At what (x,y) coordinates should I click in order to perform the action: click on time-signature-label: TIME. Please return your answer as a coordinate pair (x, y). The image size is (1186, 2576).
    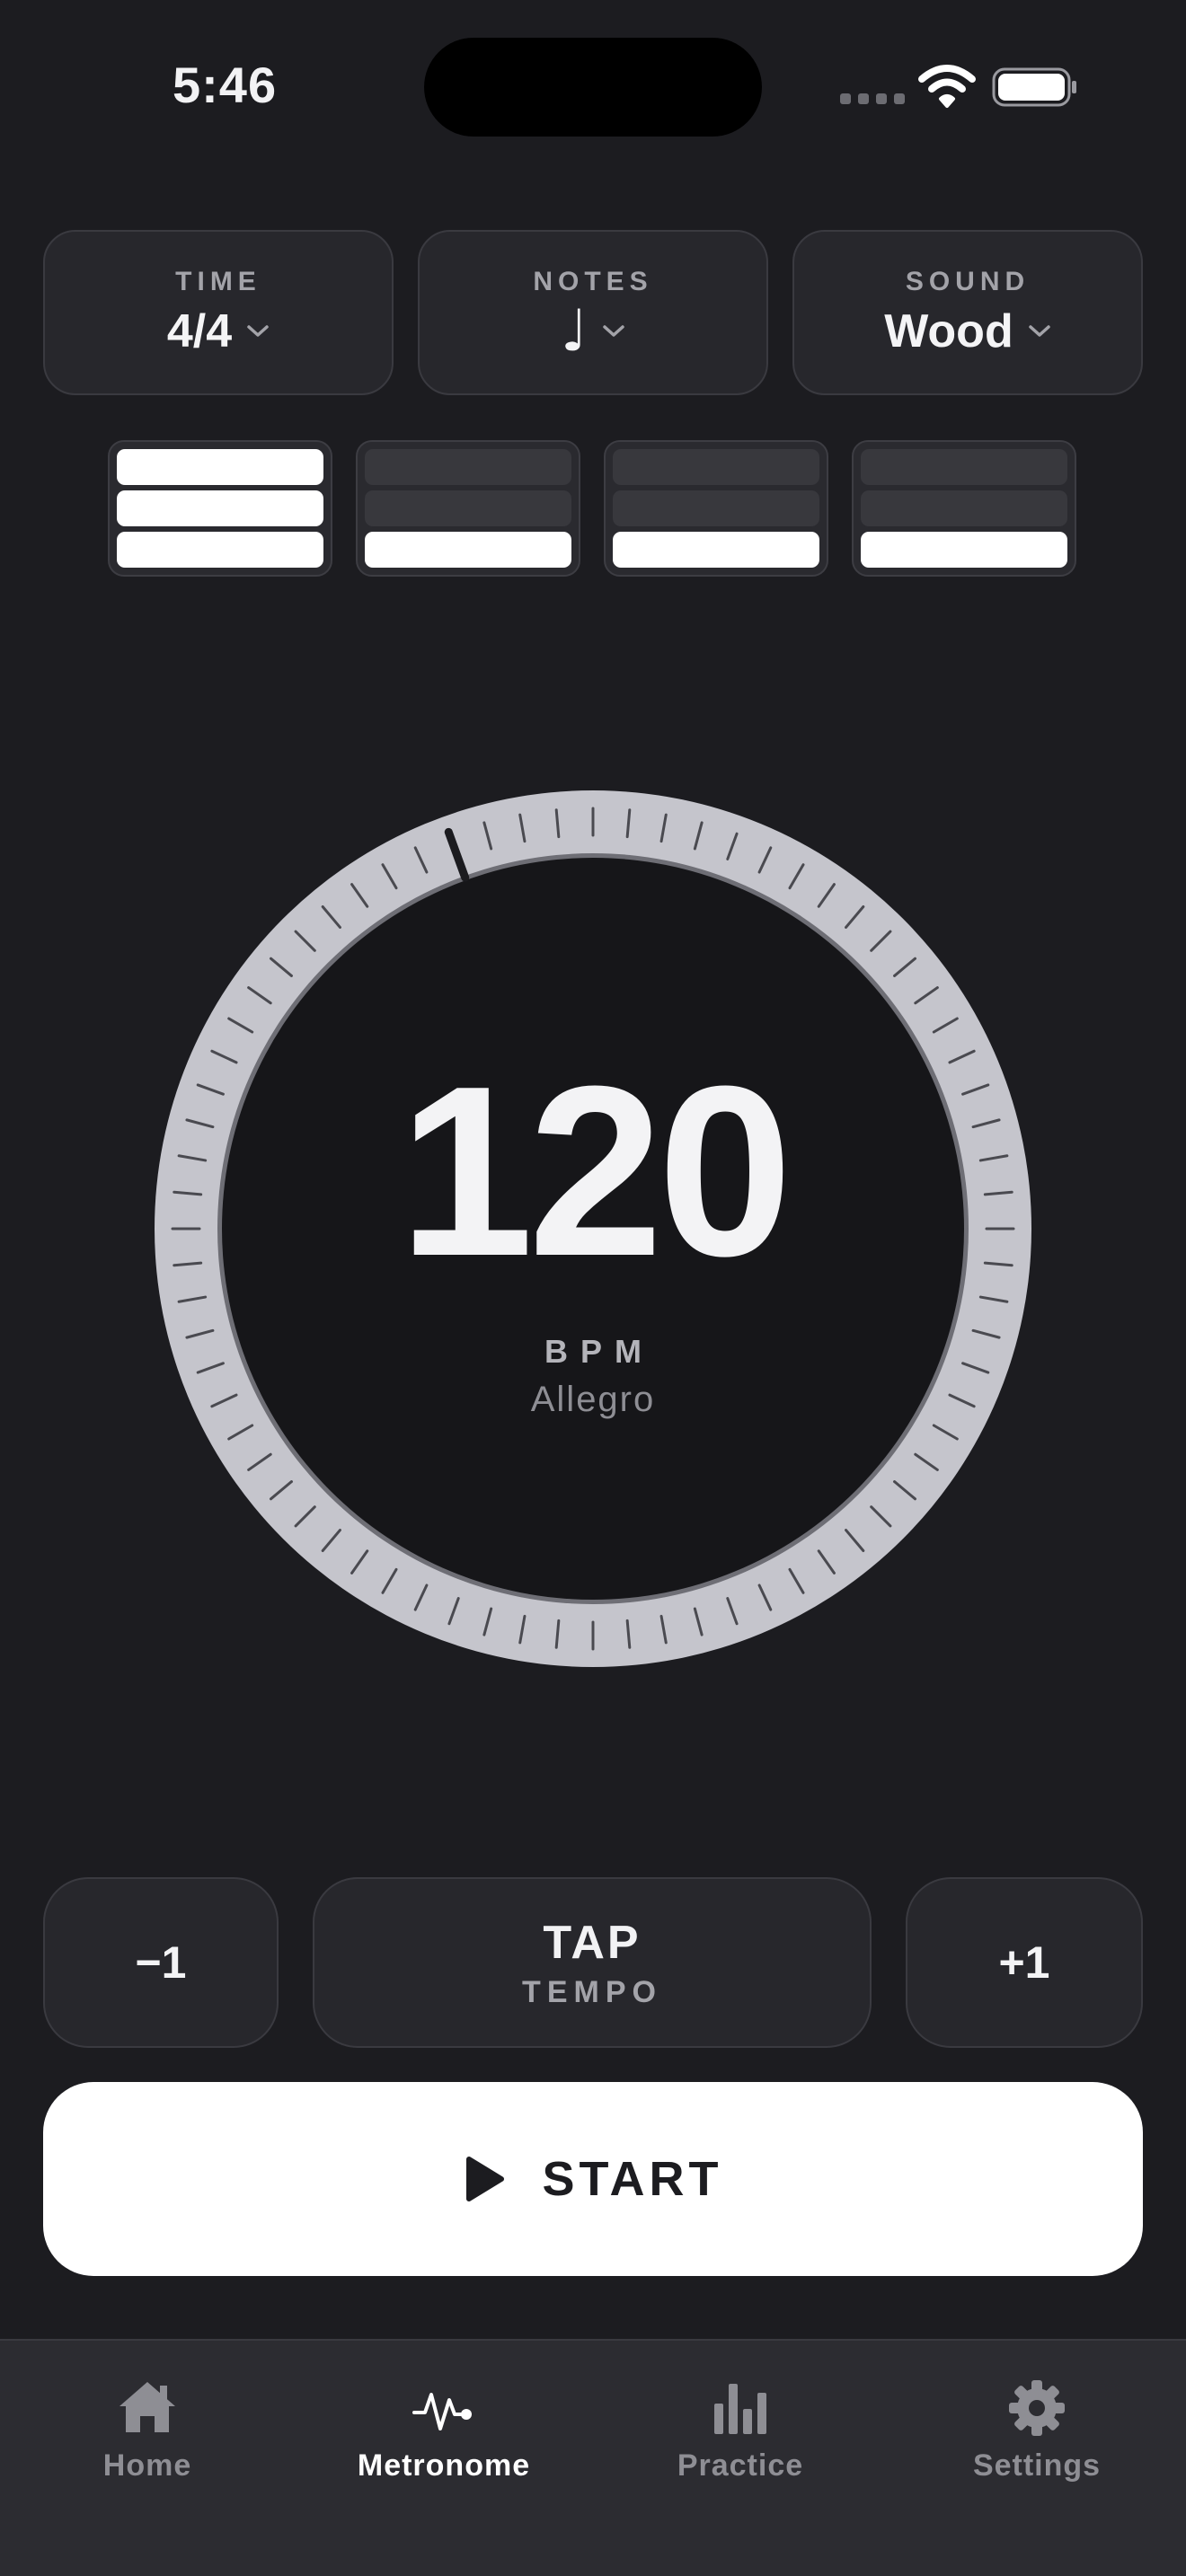
    Looking at the image, I should click on (218, 281).